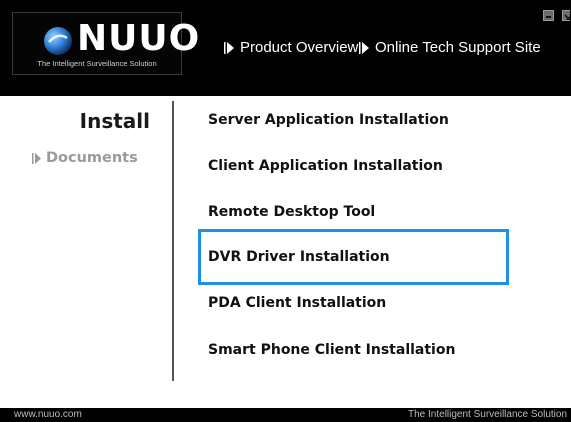 The width and height of the screenshot is (571, 422). Describe the element at coordinates (328, 120) in the screenshot. I see `server-application-installation-item: Server Application Installation` at that location.